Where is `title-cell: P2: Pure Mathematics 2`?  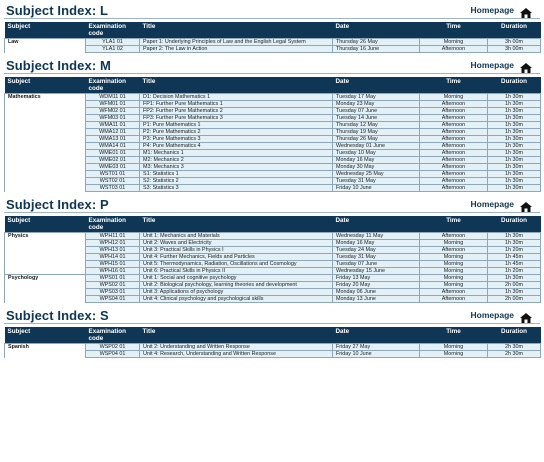
title-cell: P2: Pure Mathematics 2 is located at coordinates (236, 132).